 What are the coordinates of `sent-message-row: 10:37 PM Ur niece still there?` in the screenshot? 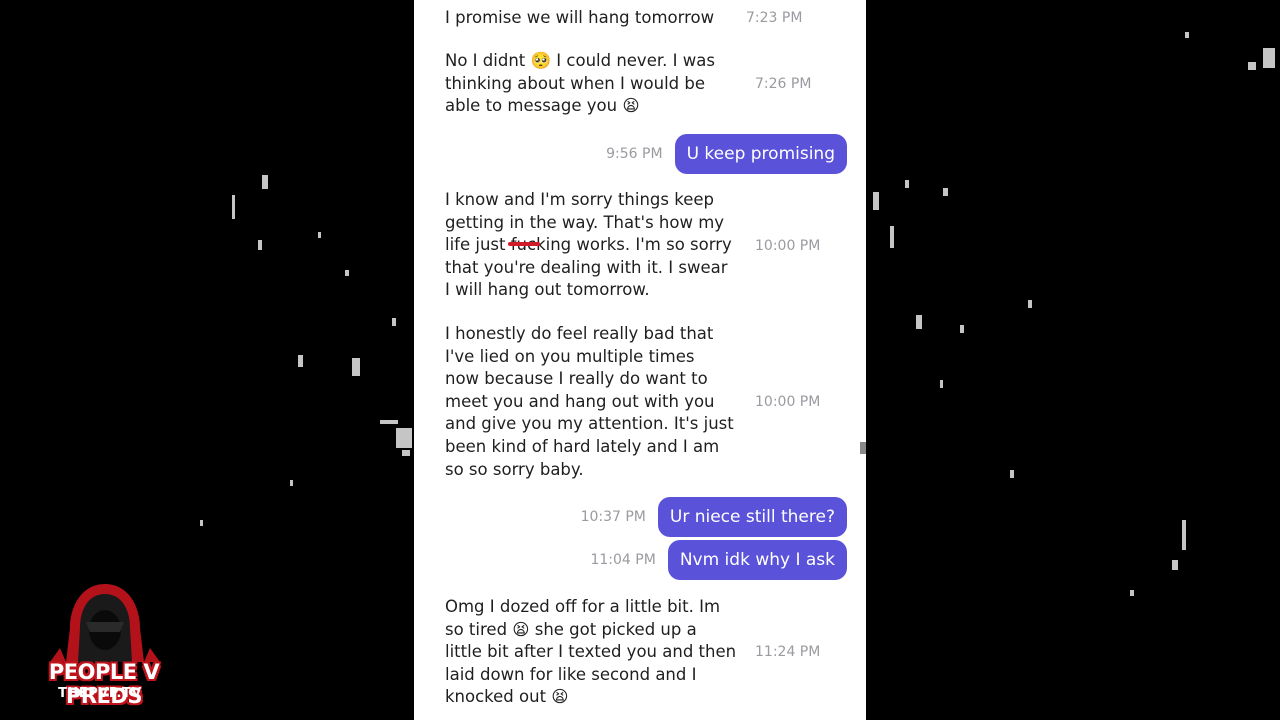 It's located at (714, 517).